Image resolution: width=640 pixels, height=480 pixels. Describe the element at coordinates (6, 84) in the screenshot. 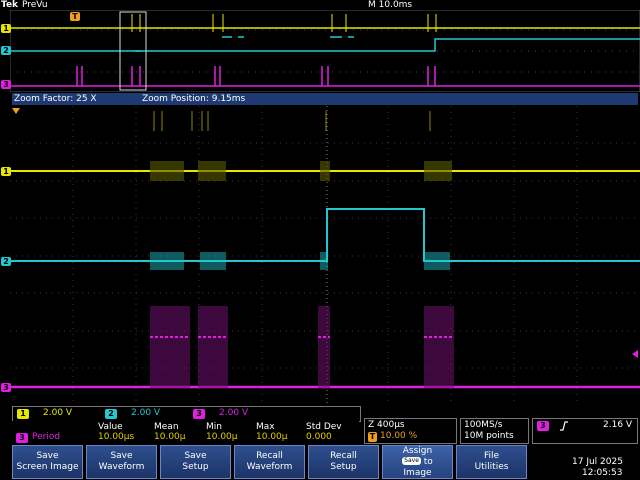

I see `overview-ch3-marker: 3` at that location.